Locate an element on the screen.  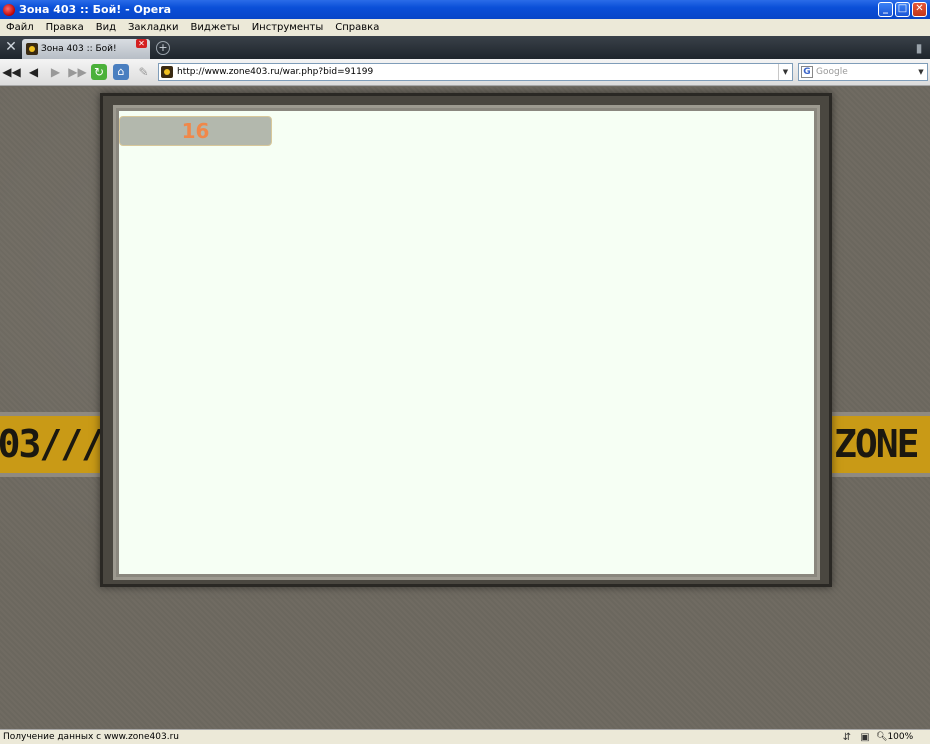
menu-view: Вид is located at coordinates (106, 27).